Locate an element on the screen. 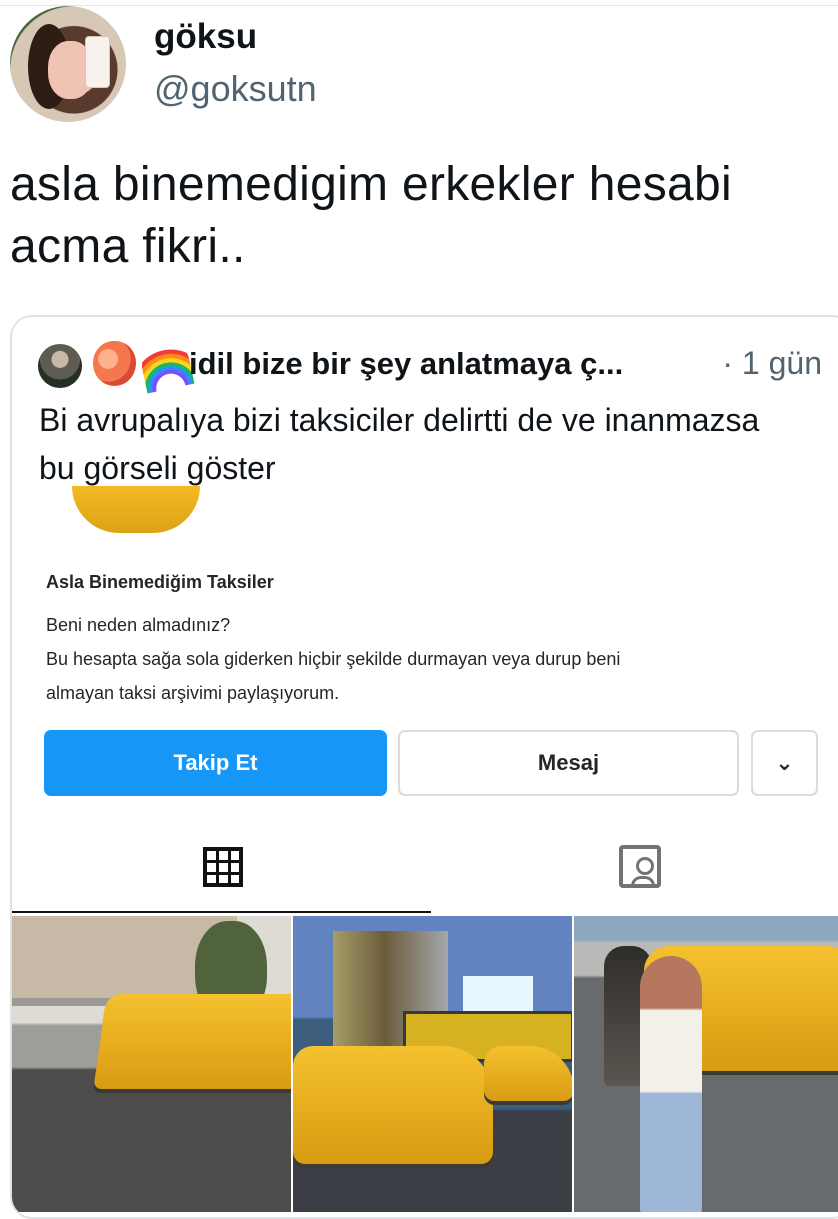 The height and width of the screenshot is (1219, 838). person-image-shape is located at coordinates (671, 1084).